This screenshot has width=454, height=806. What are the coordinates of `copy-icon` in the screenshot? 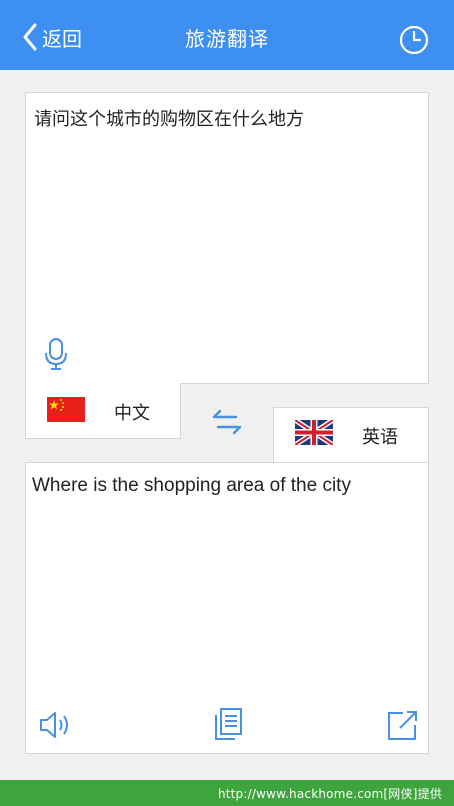 It's located at (228, 726).